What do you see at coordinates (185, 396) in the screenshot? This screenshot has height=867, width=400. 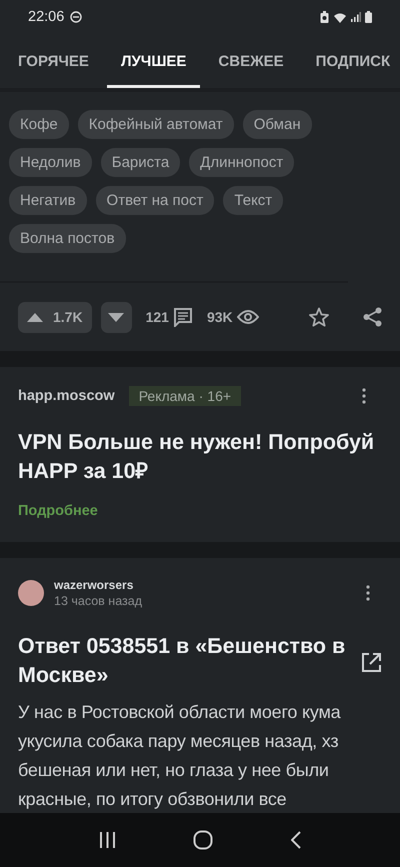 I see `ad-label: Реклама · 16+` at bounding box center [185, 396].